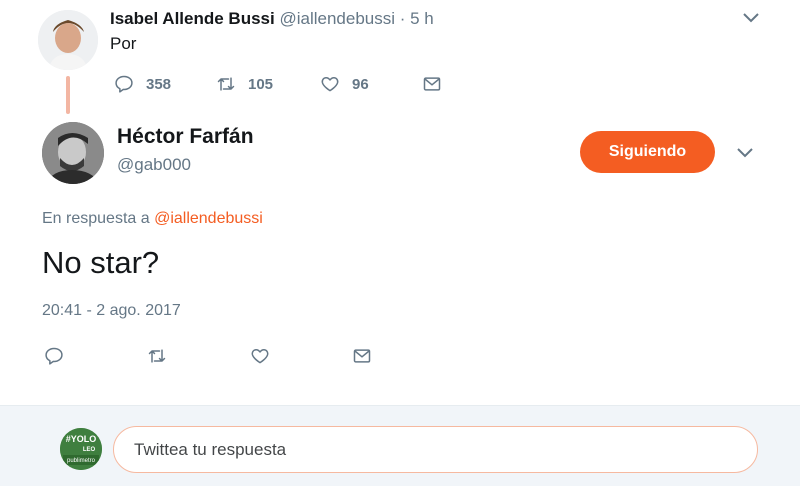 The height and width of the screenshot is (486, 800). What do you see at coordinates (192, 18) in the screenshot?
I see `parent-author-name: Isabel Allende Bussi` at bounding box center [192, 18].